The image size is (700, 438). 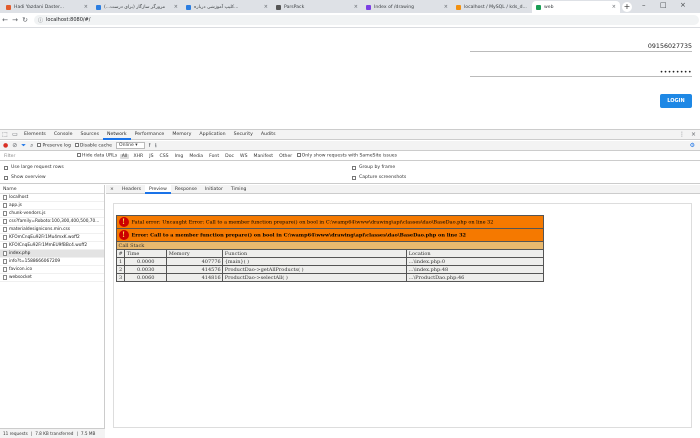 What do you see at coordinates (151, 156) in the screenshot?
I see `filter-type-js: JS` at bounding box center [151, 156].